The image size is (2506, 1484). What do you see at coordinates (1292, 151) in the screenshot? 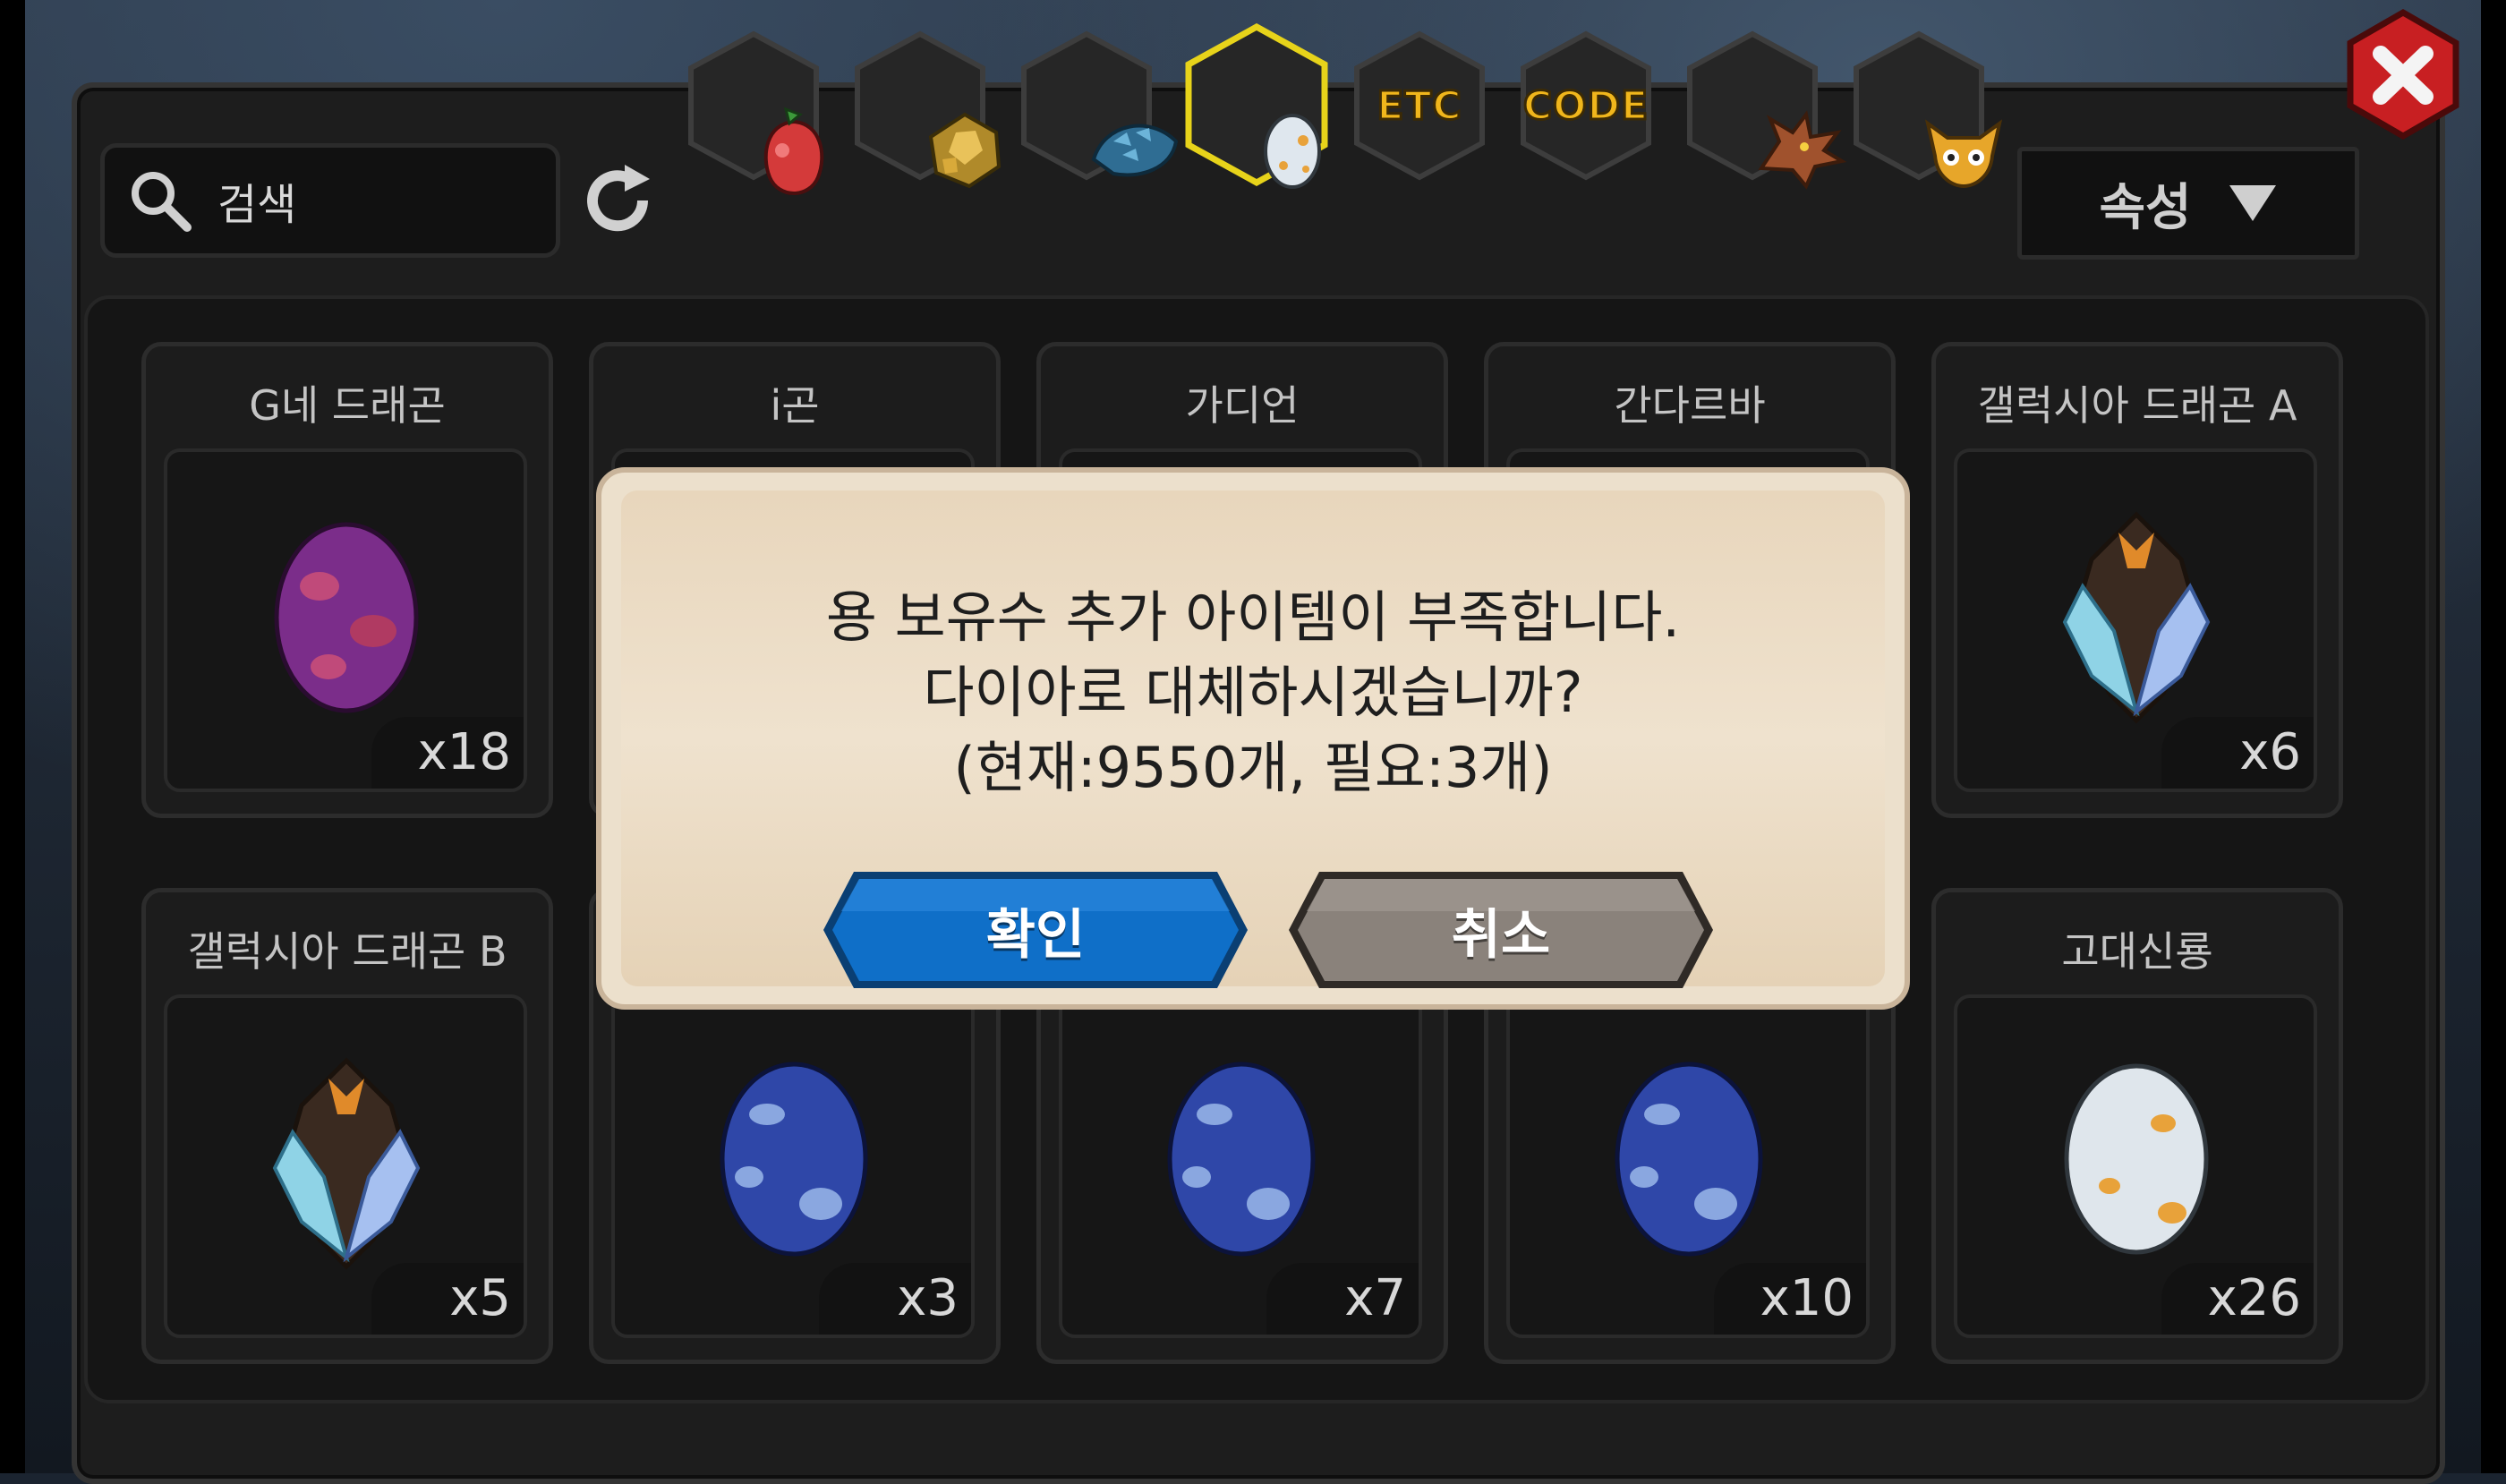
I see `egg-icon` at bounding box center [1292, 151].